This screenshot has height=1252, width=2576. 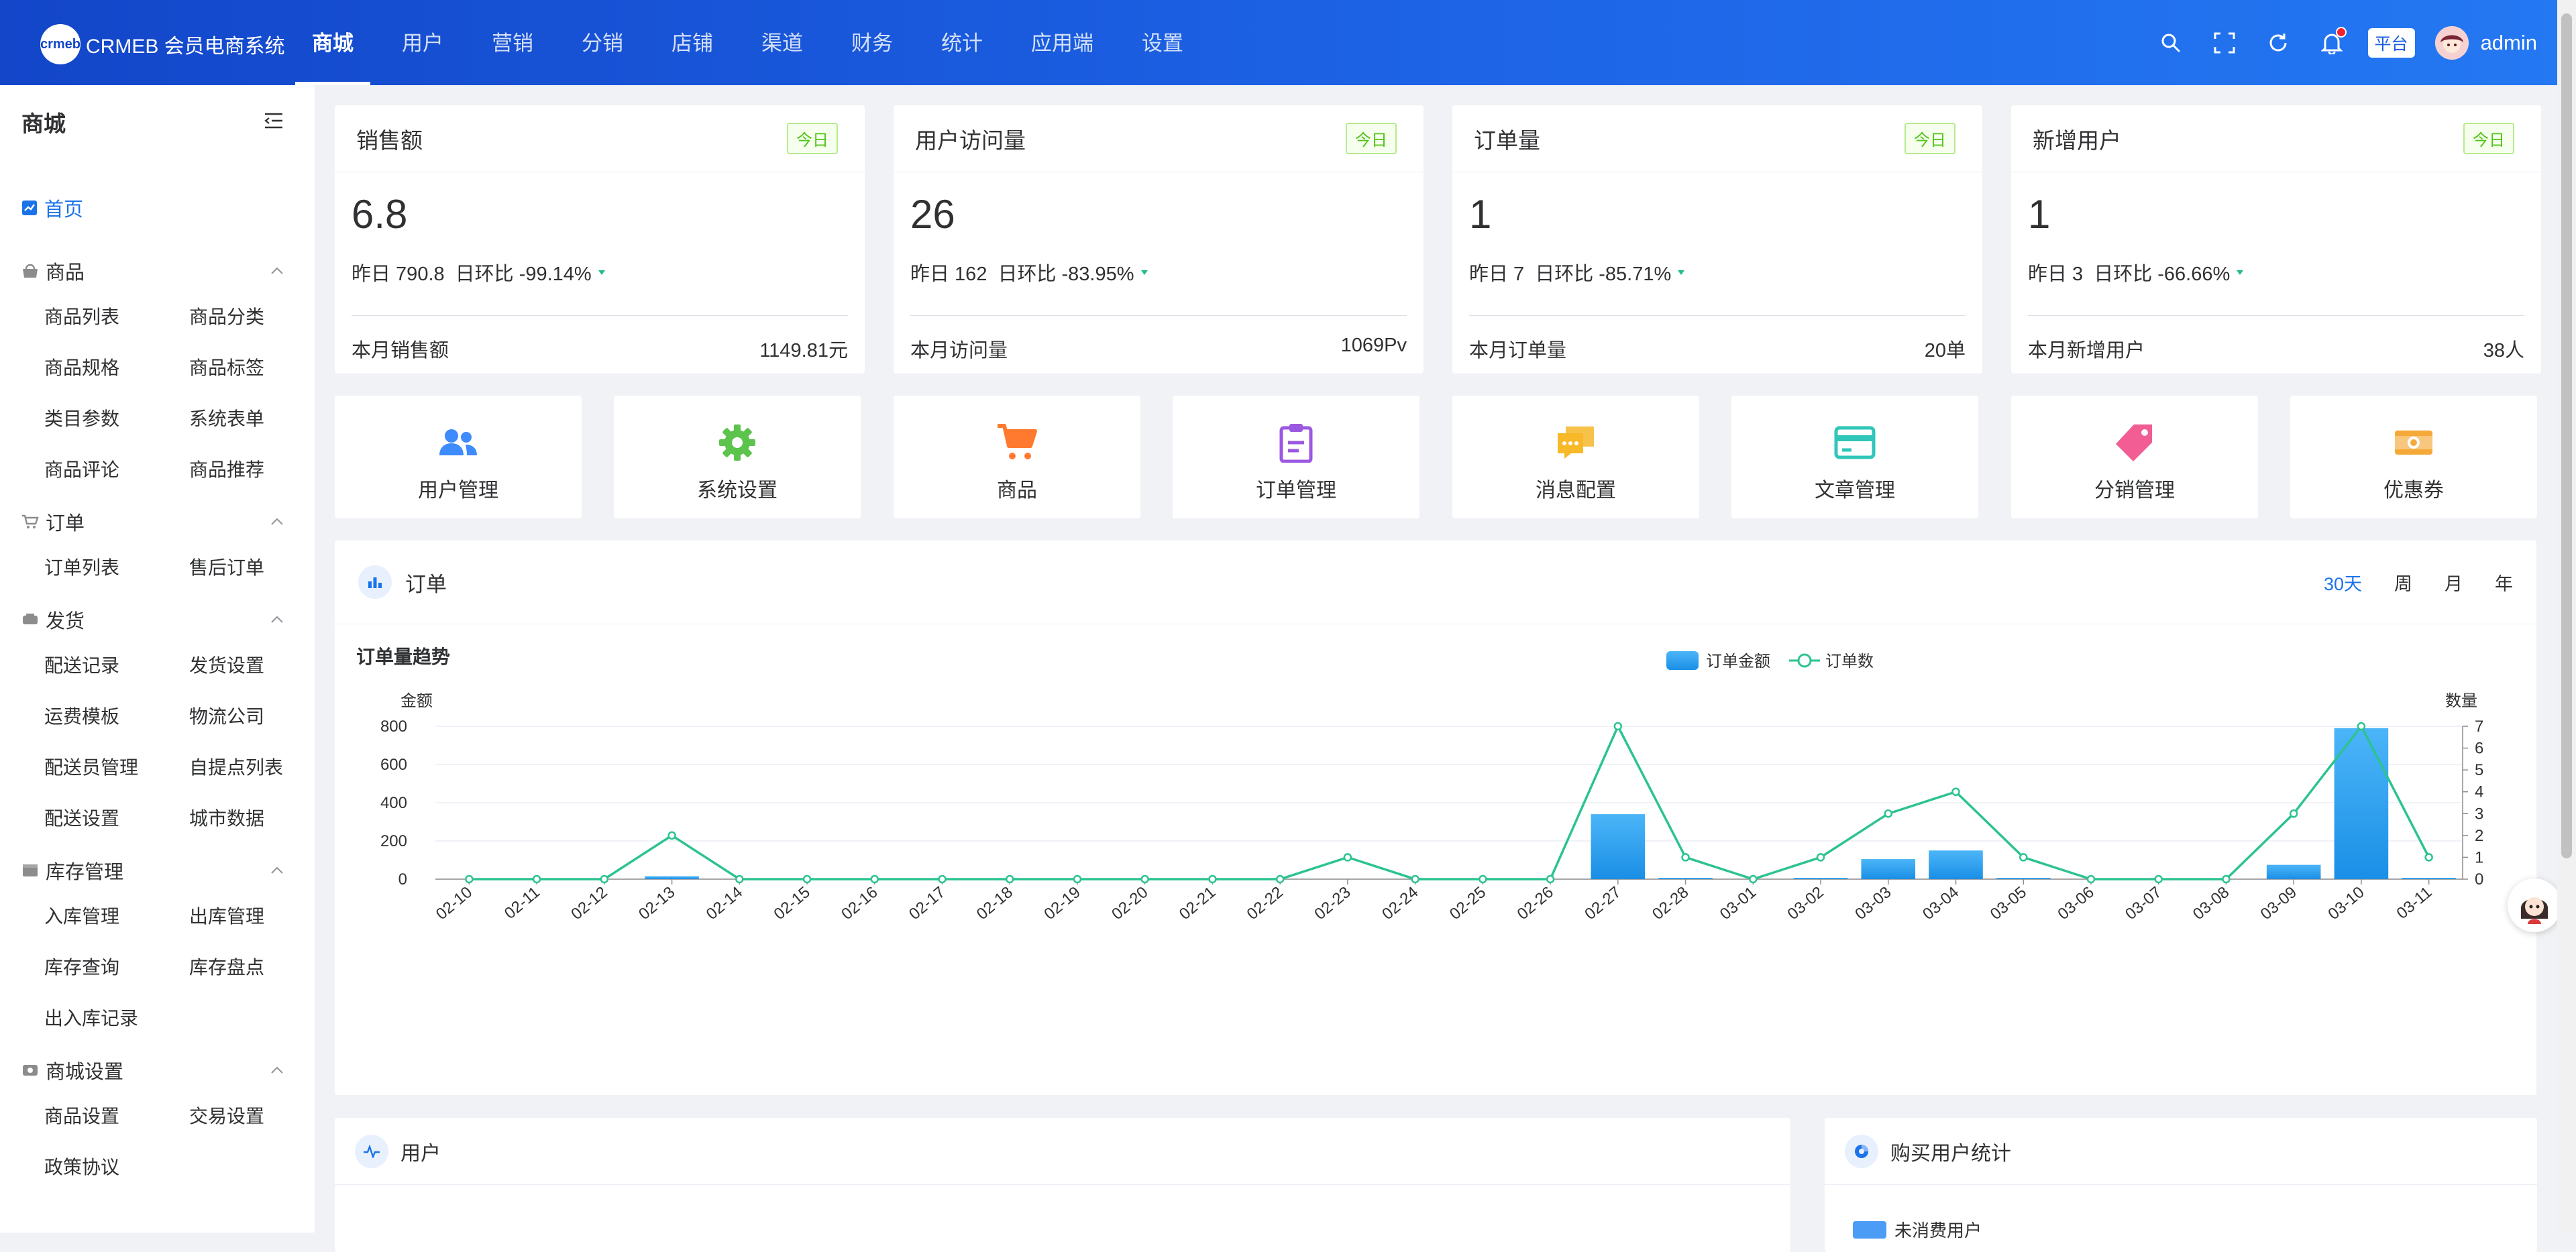 I want to click on y-left-tick-label: 200, so click(x=393, y=841).